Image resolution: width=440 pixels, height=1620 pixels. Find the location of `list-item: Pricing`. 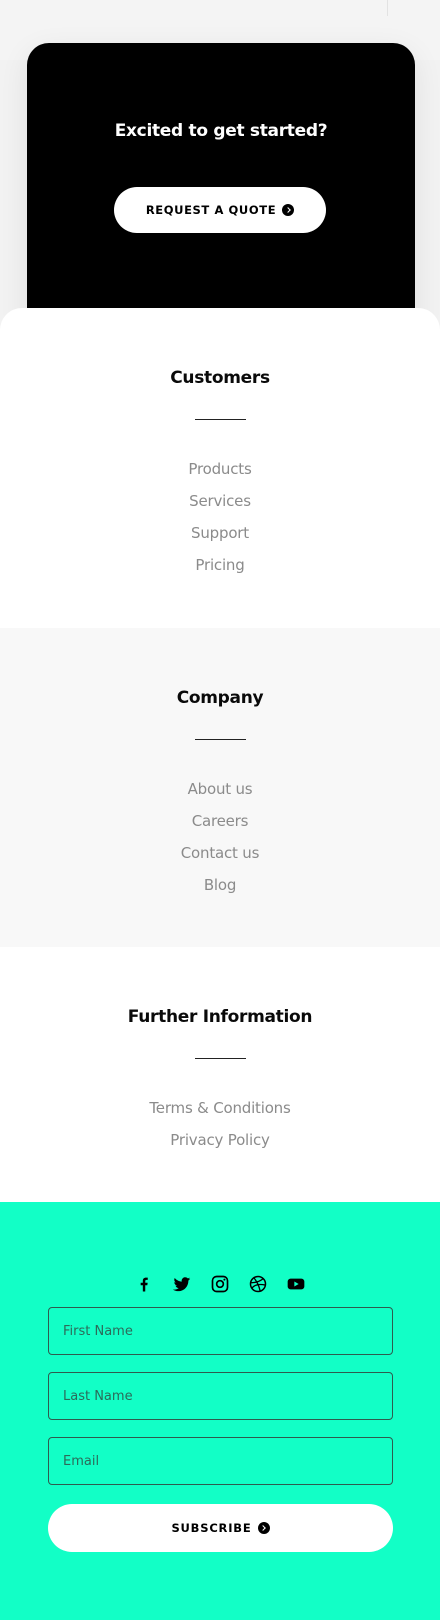

list-item: Pricing is located at coordinates (220, 565).